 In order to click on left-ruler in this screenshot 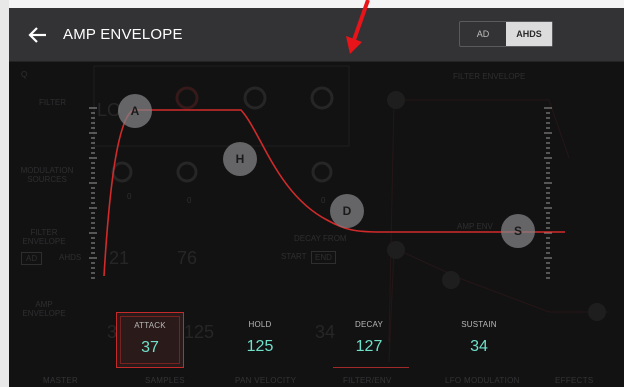, I will do `click(93, 193)`.